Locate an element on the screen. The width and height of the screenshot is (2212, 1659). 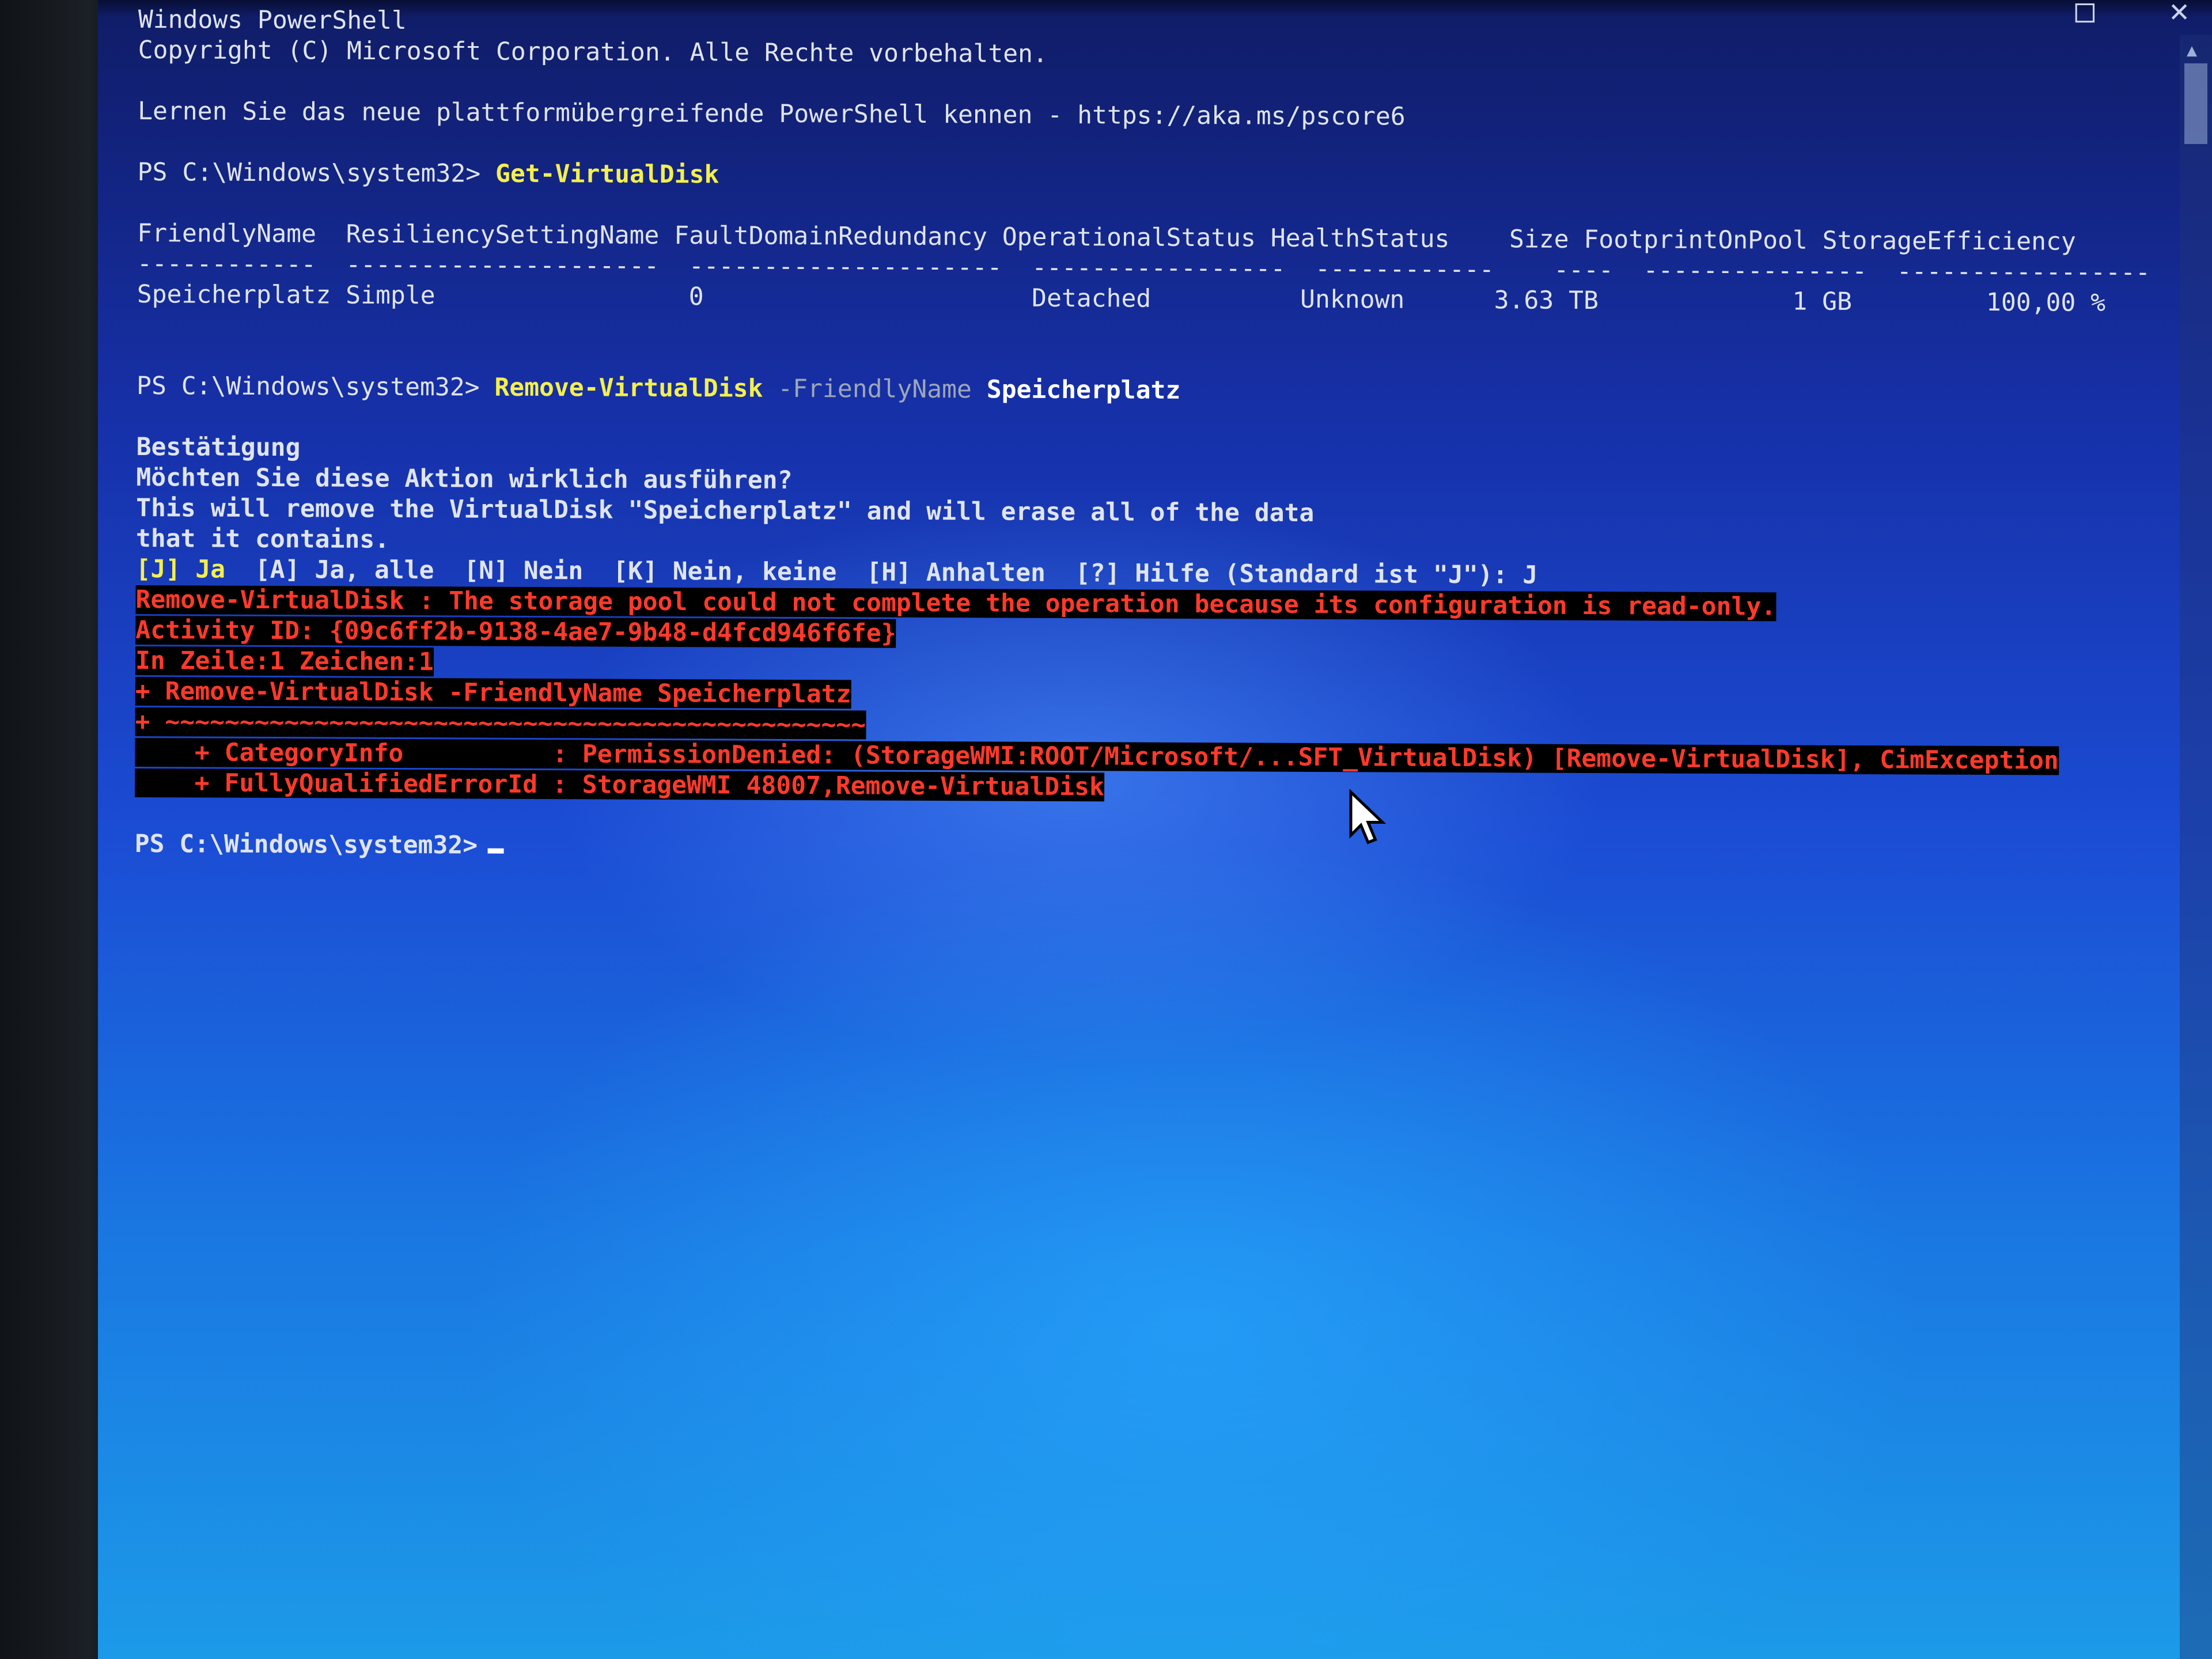
command-parameter: -FriendlyName is located at coordinates (875, 389).